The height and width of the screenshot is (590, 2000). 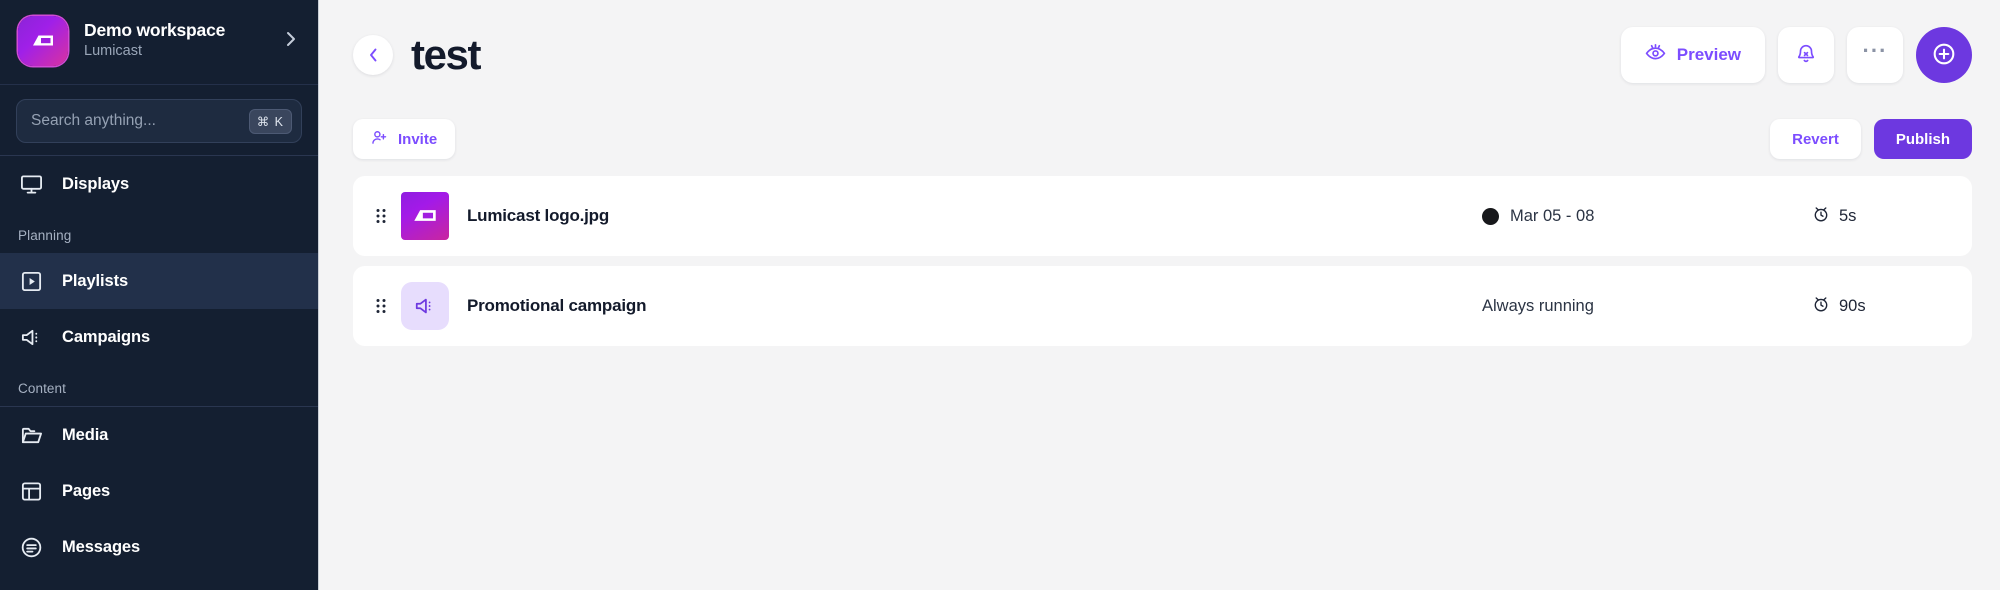 I want to click on bell-off-icon, so click(x=1806, y=55).